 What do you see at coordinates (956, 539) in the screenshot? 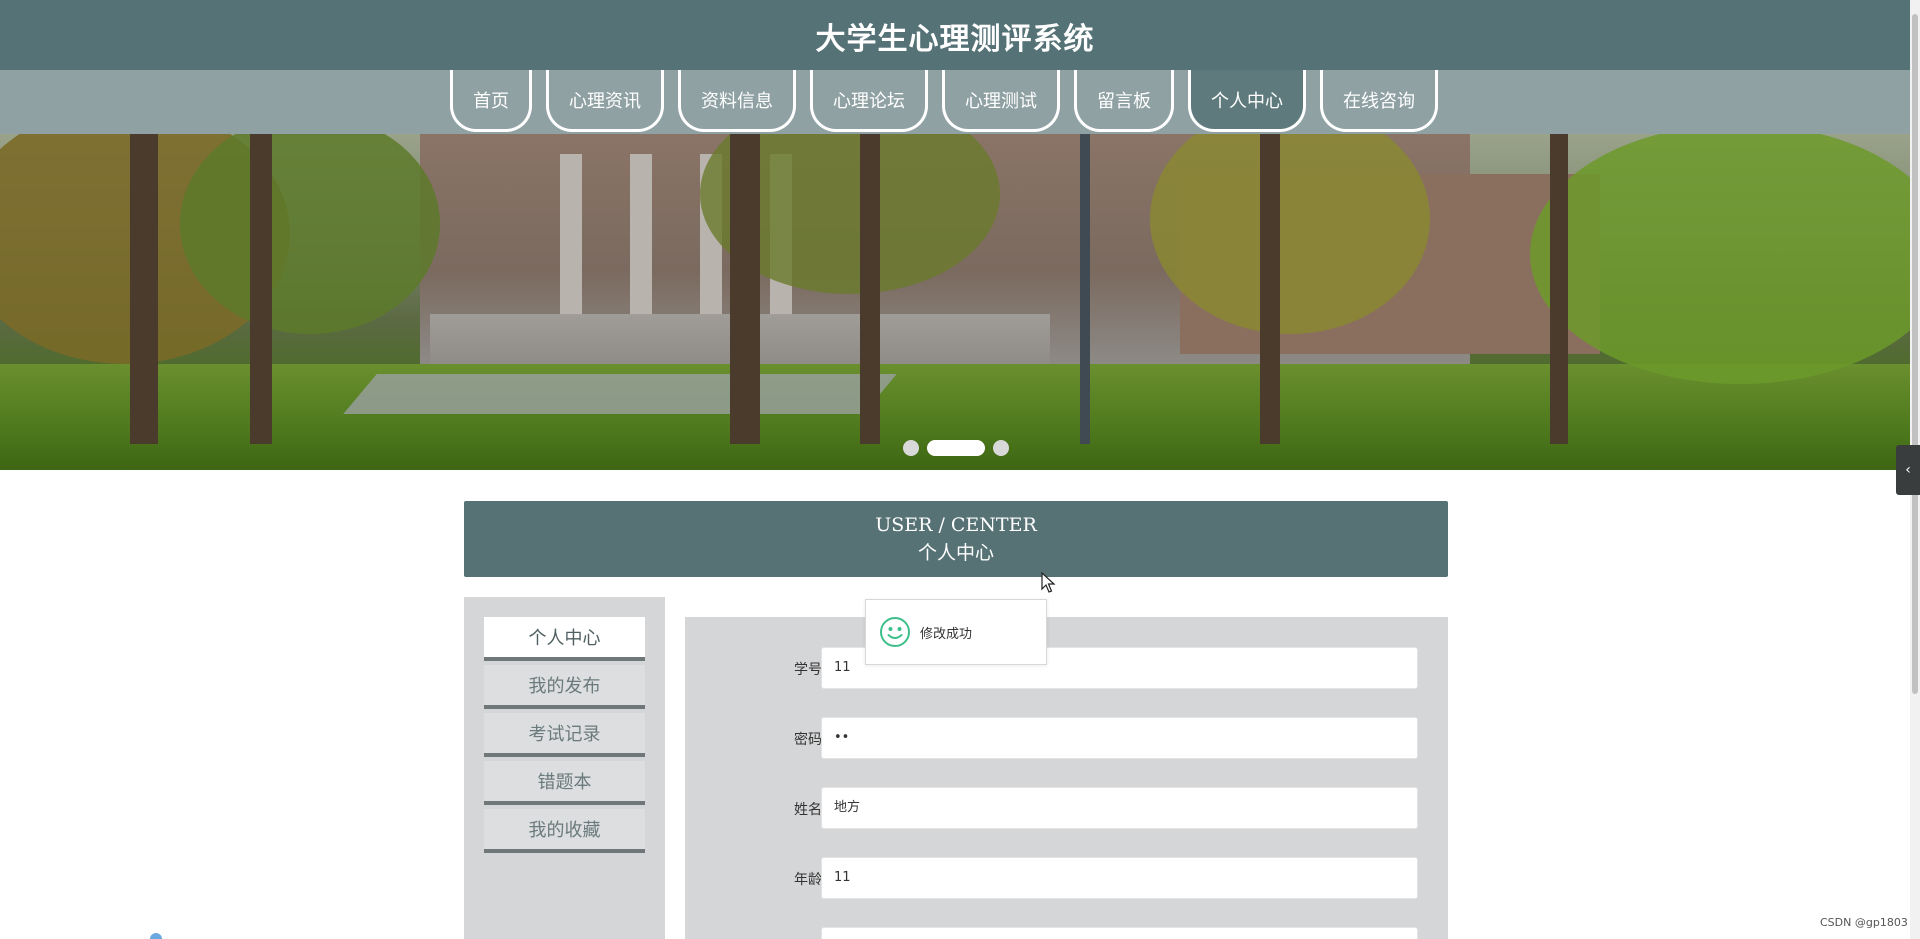
I see `section-header: USER / CENTER 个人中心` at bounding box center [956, 539].